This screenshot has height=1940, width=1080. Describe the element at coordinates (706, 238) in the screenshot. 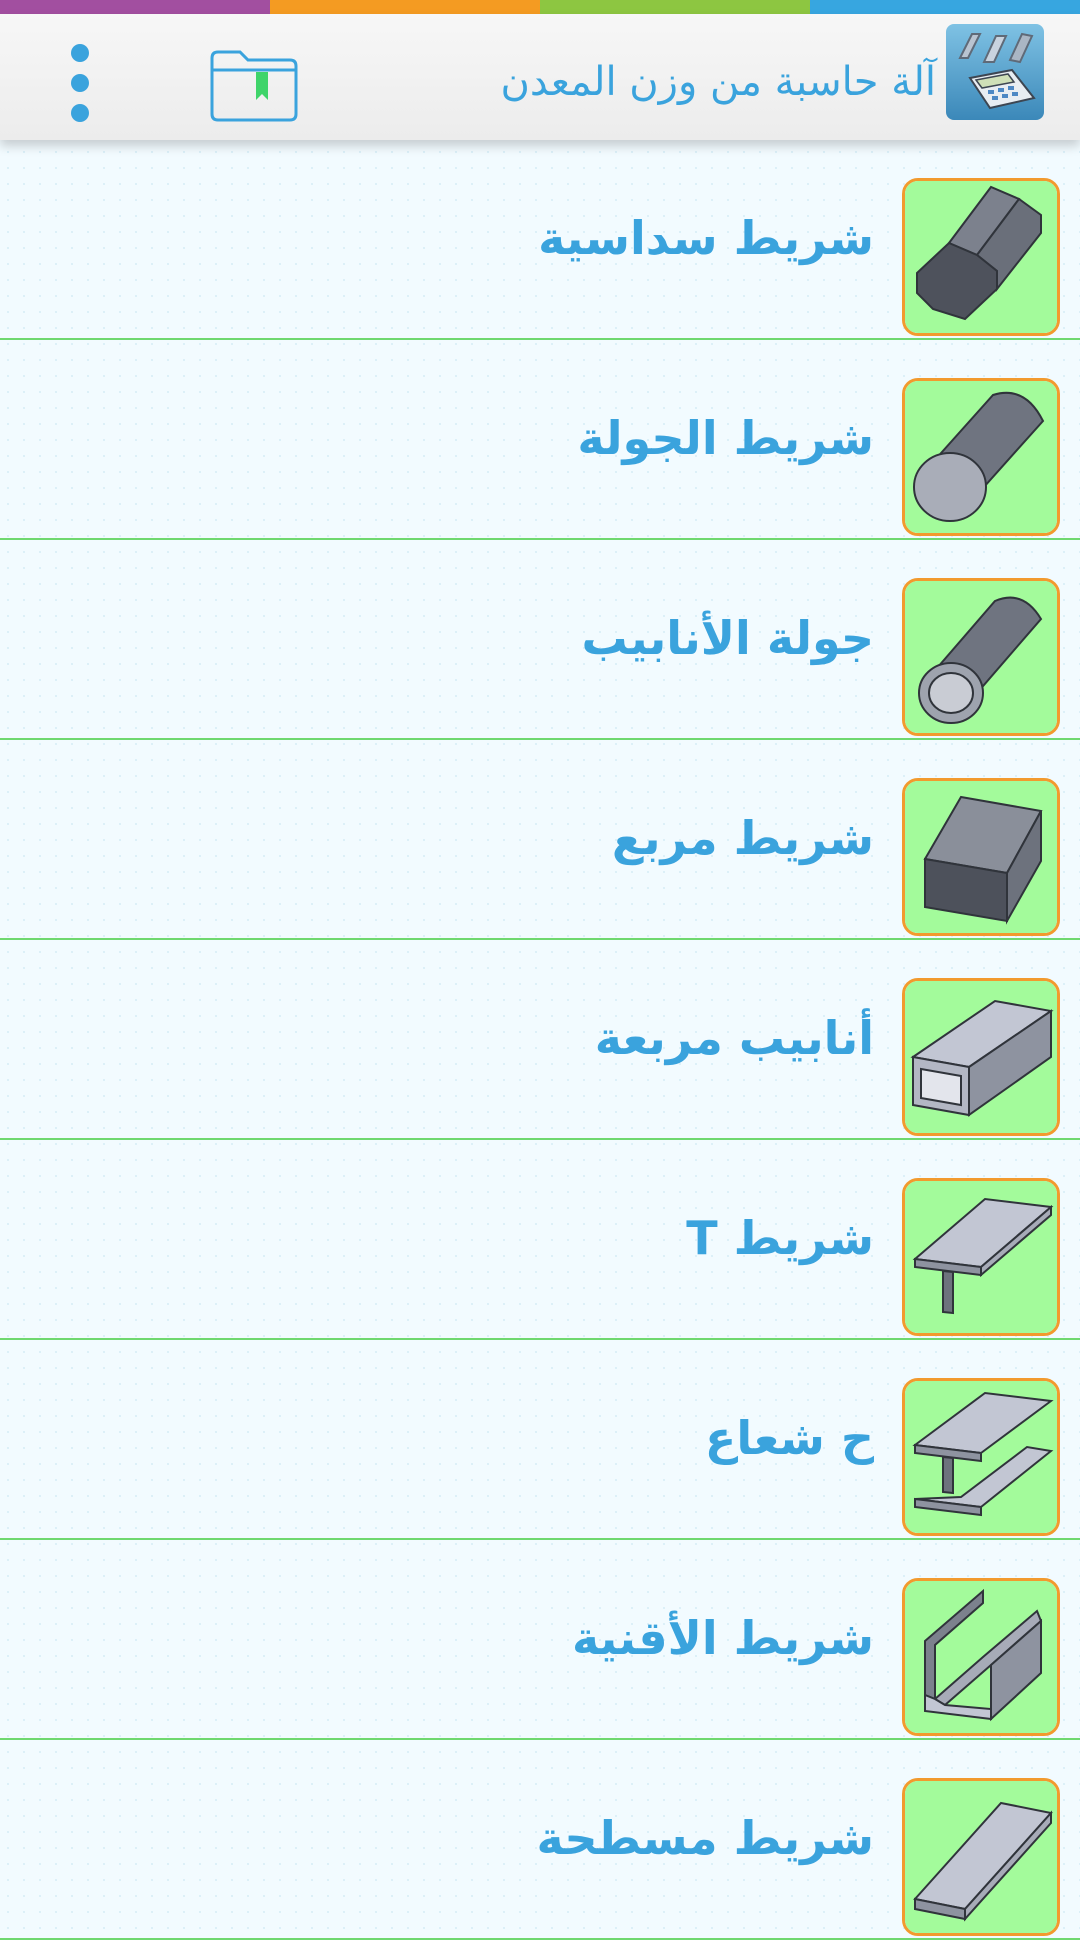

I see `item-label: شريط سداسية` at that location.